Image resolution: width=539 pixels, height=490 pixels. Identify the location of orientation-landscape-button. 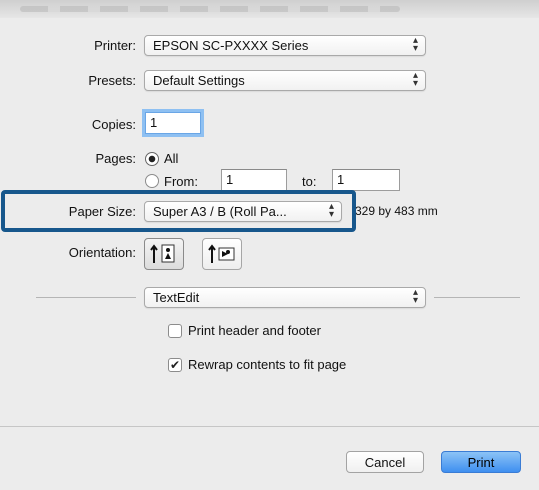
(222, 254).